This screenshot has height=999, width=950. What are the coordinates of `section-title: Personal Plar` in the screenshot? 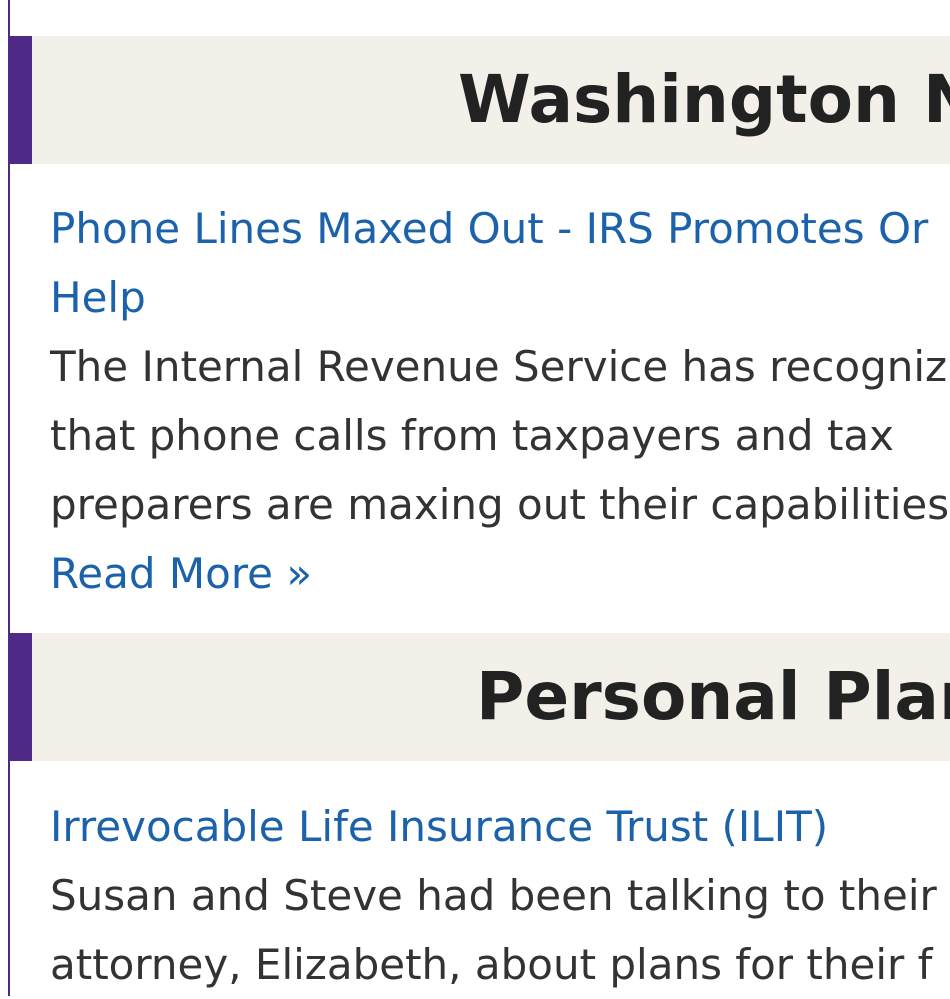 It's located at (713, 696).